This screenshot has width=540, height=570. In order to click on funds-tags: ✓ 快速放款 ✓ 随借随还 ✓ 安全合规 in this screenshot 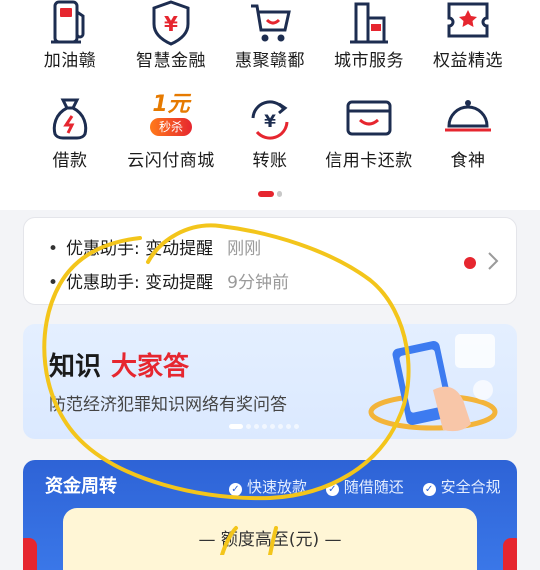, I will do `click(372, 486)`.